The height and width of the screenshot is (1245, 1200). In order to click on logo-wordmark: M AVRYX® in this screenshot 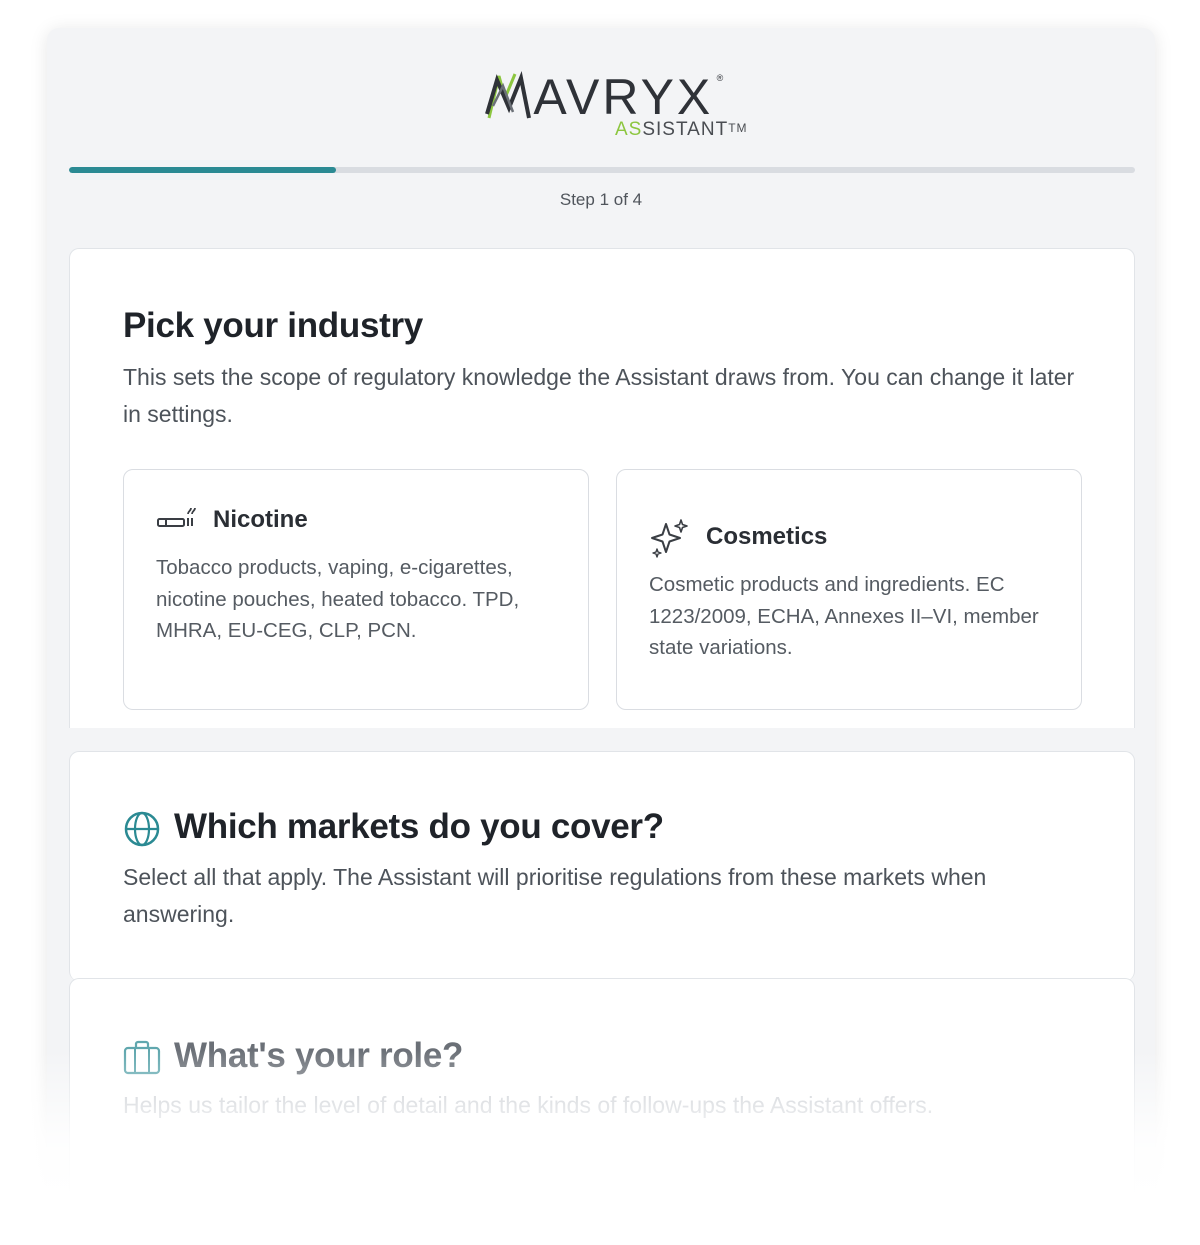, I will do `click(603, 96)`.